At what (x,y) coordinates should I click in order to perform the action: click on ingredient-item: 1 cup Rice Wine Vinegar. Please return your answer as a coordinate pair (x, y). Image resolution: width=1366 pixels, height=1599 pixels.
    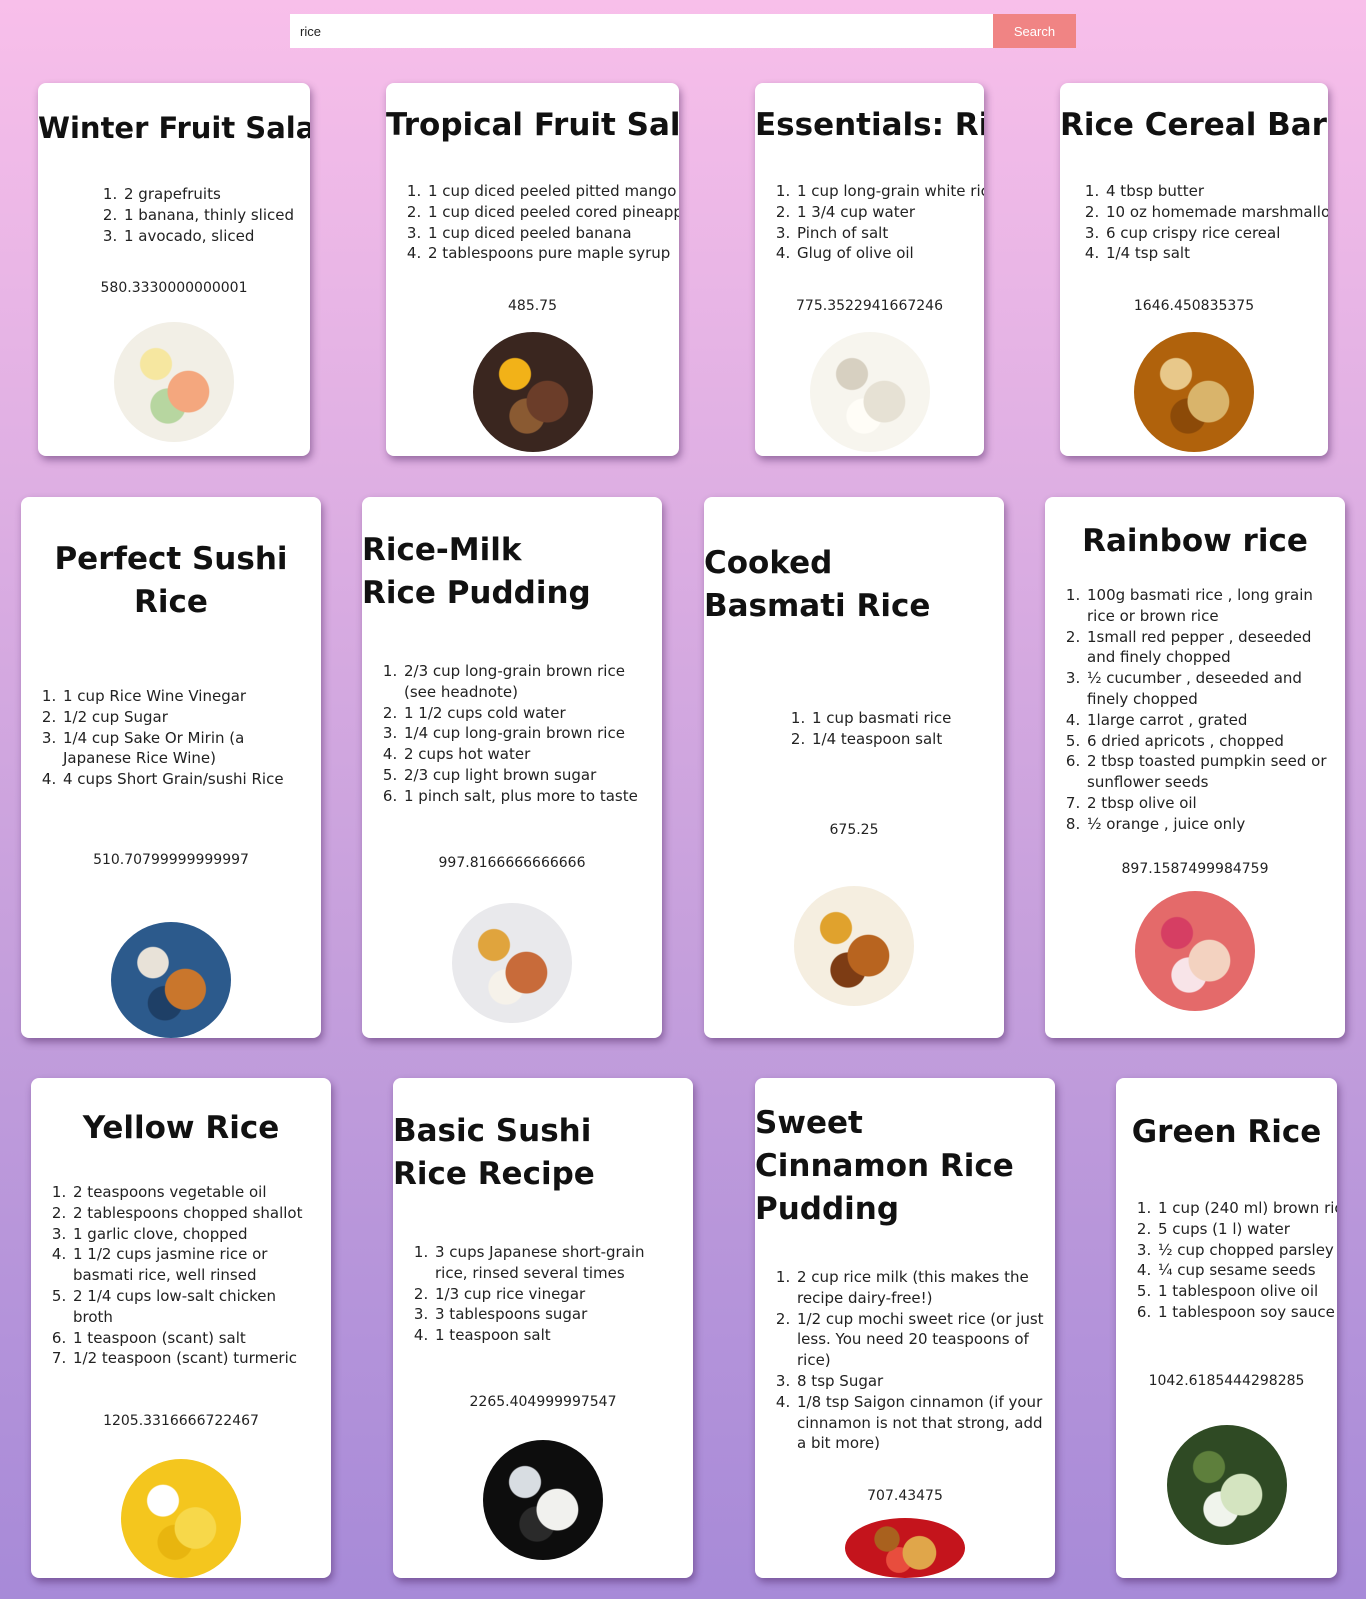
    Looking at the image, I should click on (184, 696).